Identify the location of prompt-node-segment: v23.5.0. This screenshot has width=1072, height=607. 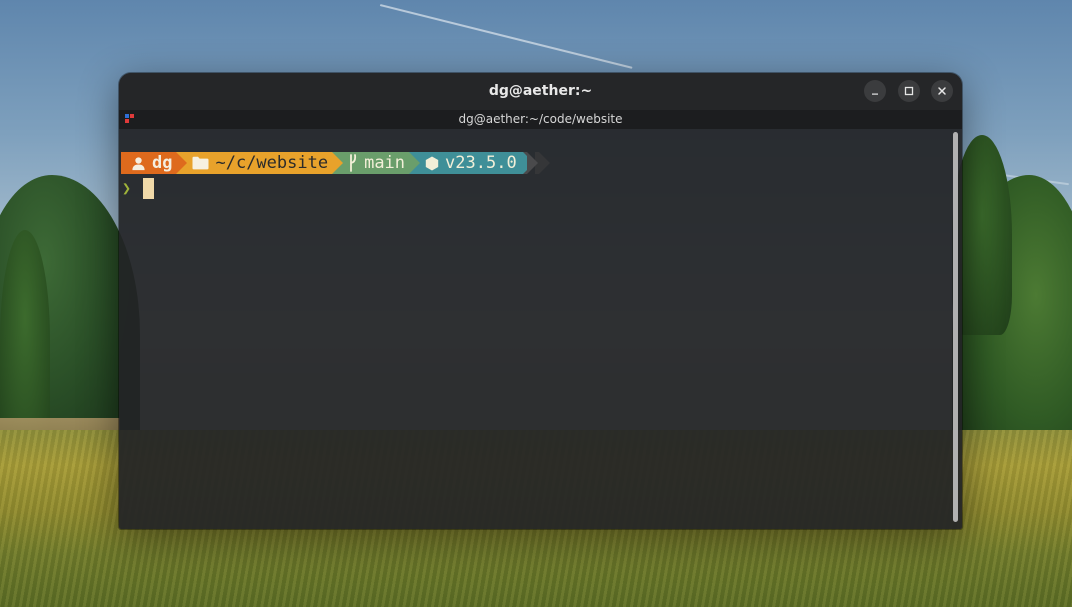
(471, 163).